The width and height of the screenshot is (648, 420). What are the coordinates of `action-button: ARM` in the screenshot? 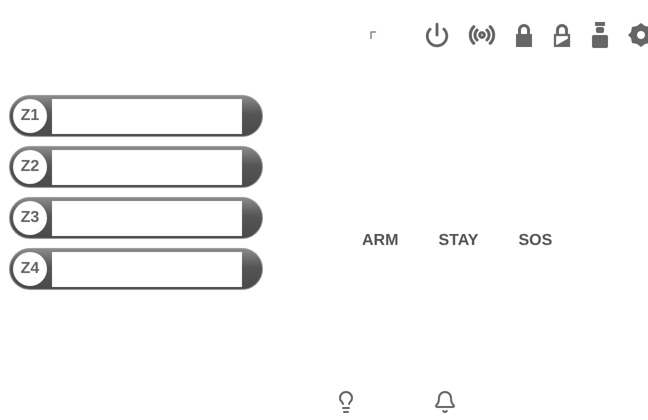 It's located at (380, 241).